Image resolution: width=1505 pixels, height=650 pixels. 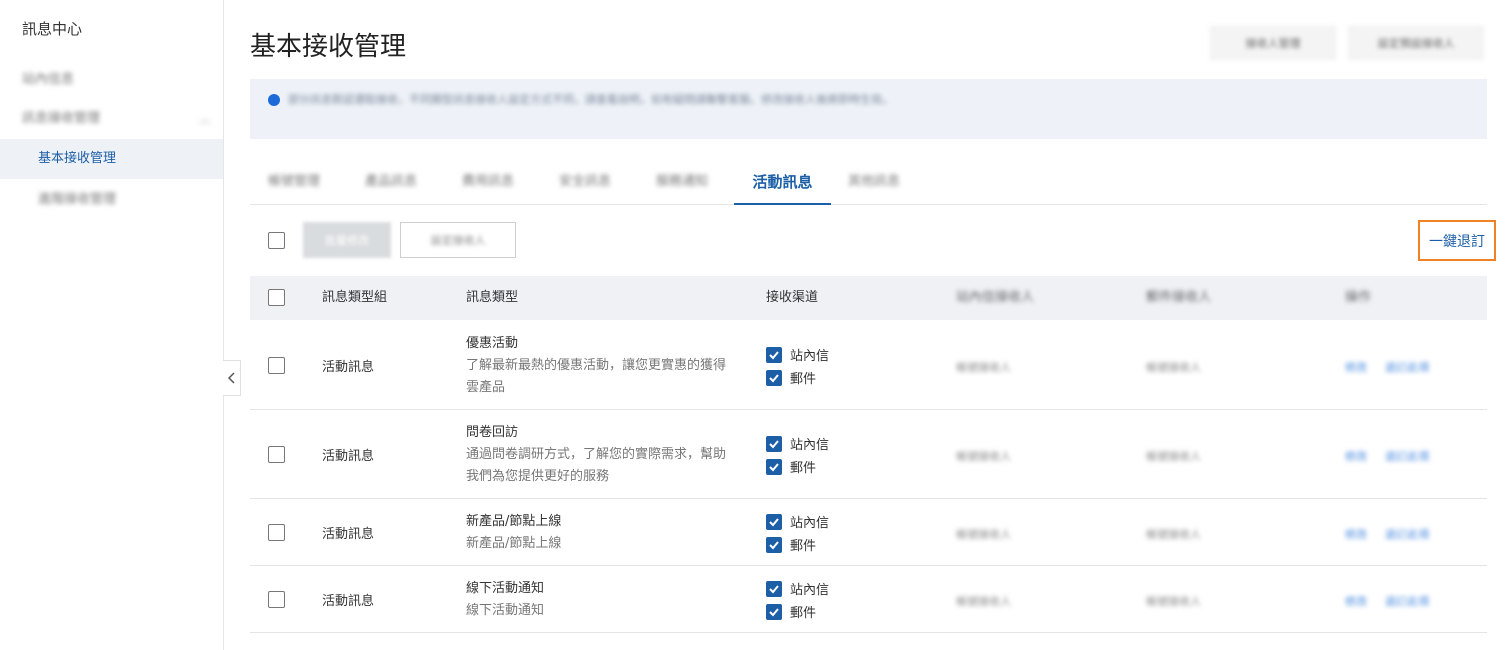 I want to click on collapse-sidebar-button, so click(x=232, y=378).